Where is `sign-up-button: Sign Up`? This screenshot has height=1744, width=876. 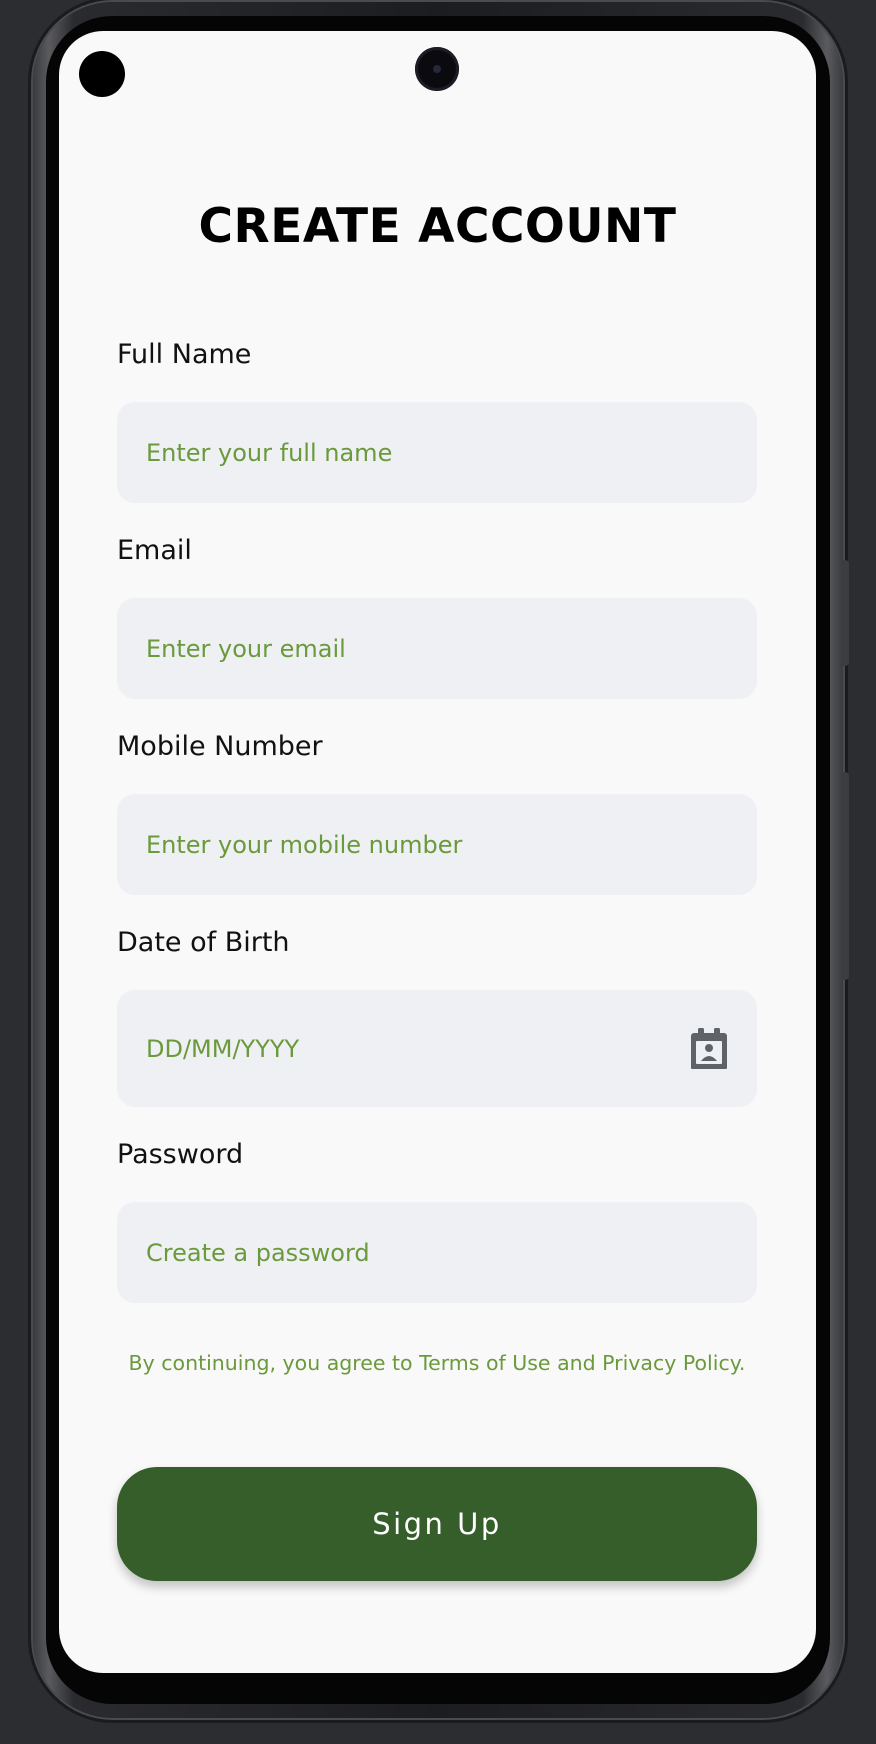
sign-up-button: Sign Up is located at coordinates (437, 1524).